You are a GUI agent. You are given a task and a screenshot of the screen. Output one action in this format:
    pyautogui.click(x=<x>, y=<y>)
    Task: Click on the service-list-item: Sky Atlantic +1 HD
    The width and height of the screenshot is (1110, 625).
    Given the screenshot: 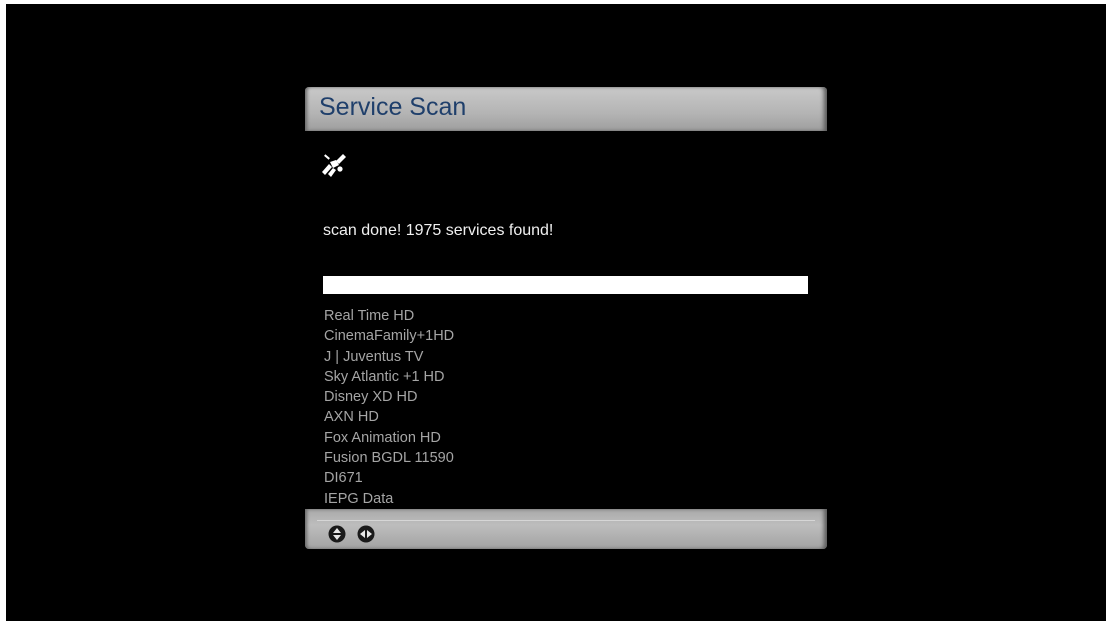 What is the action you would take?
    pyautogui.click(x=384, y=376)
    